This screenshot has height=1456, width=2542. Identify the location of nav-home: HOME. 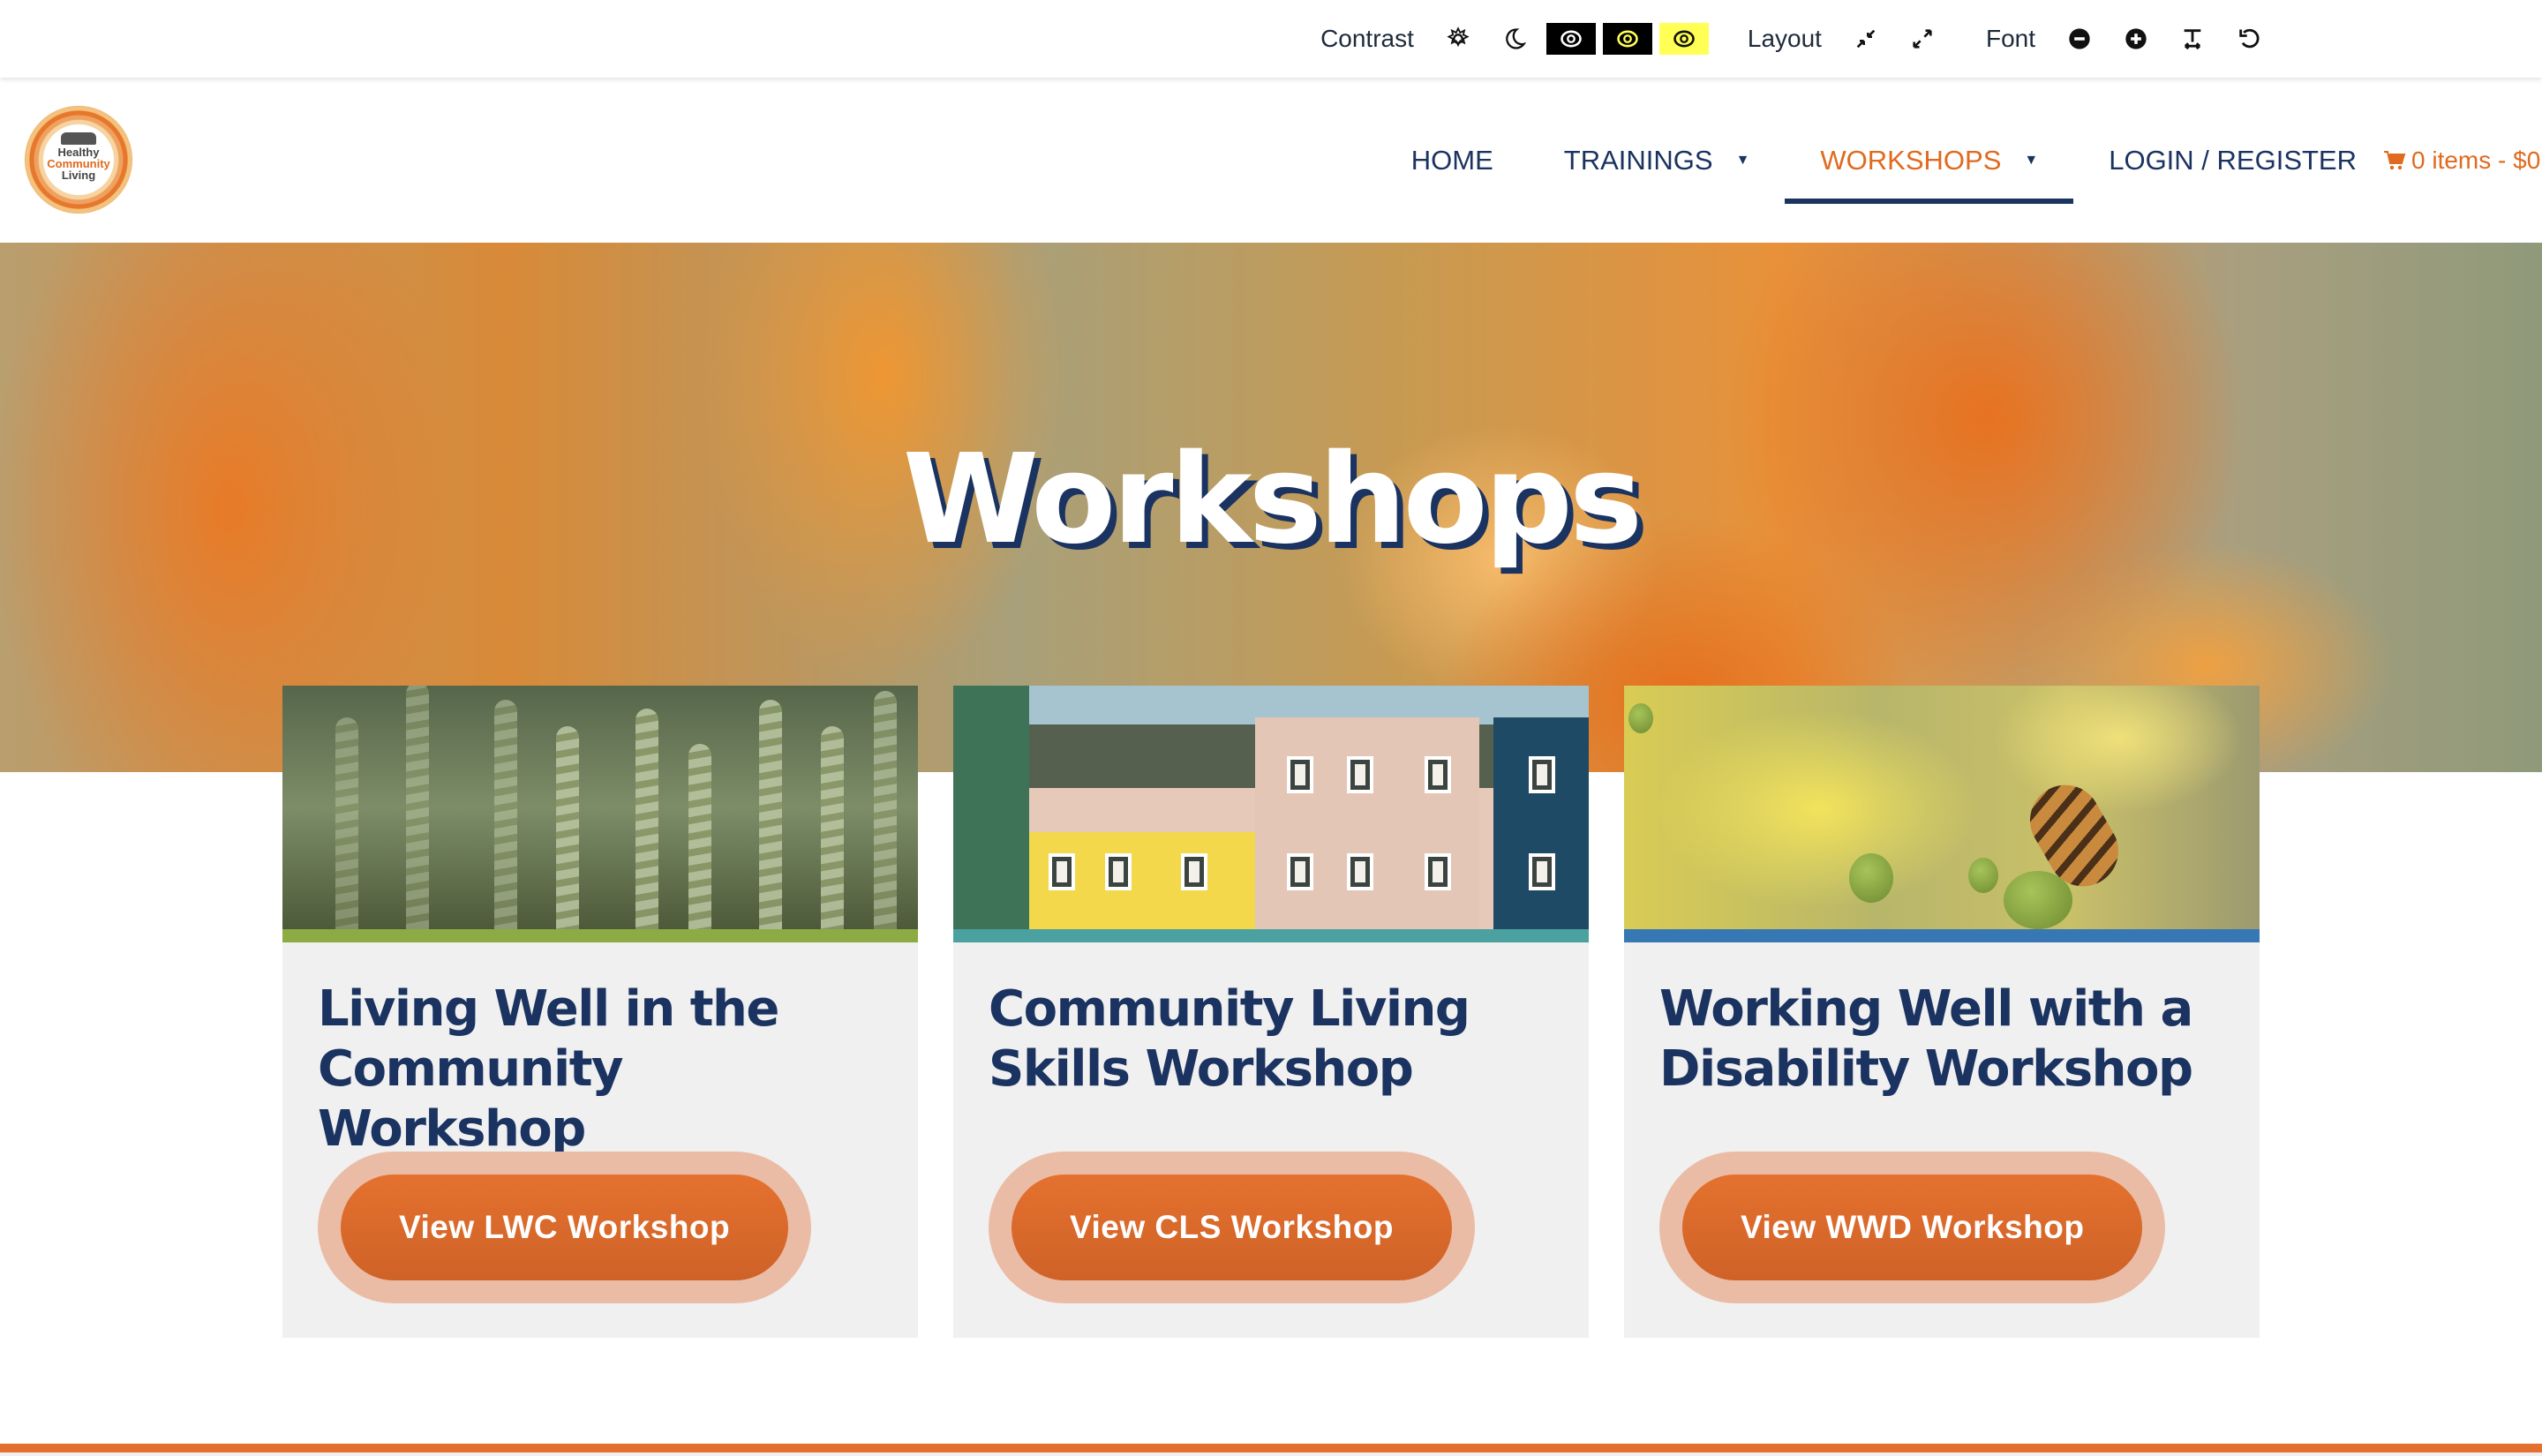
(1452, 160).